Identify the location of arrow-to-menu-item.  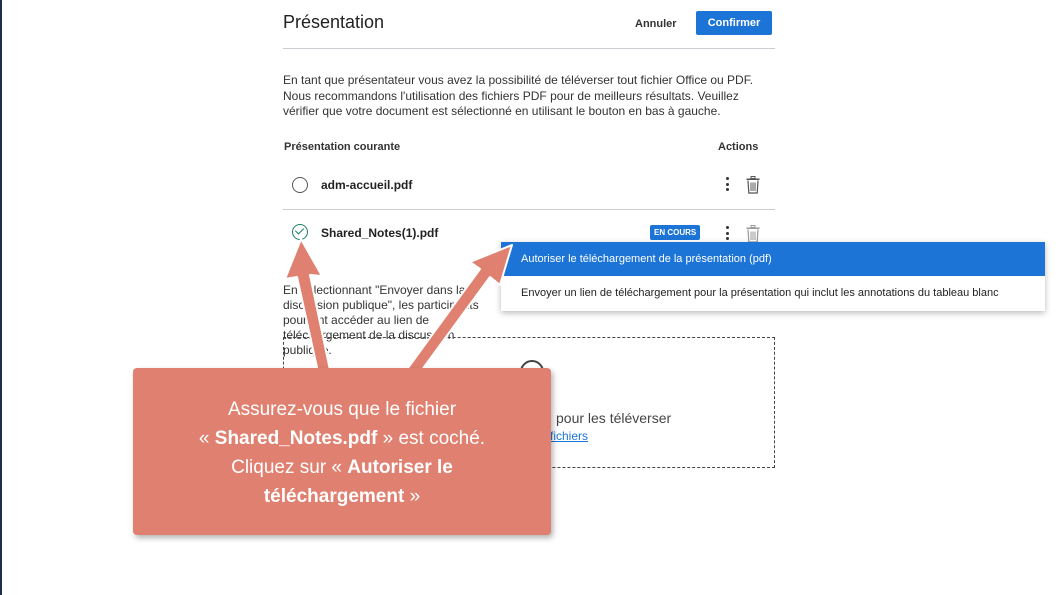
(458, 311).